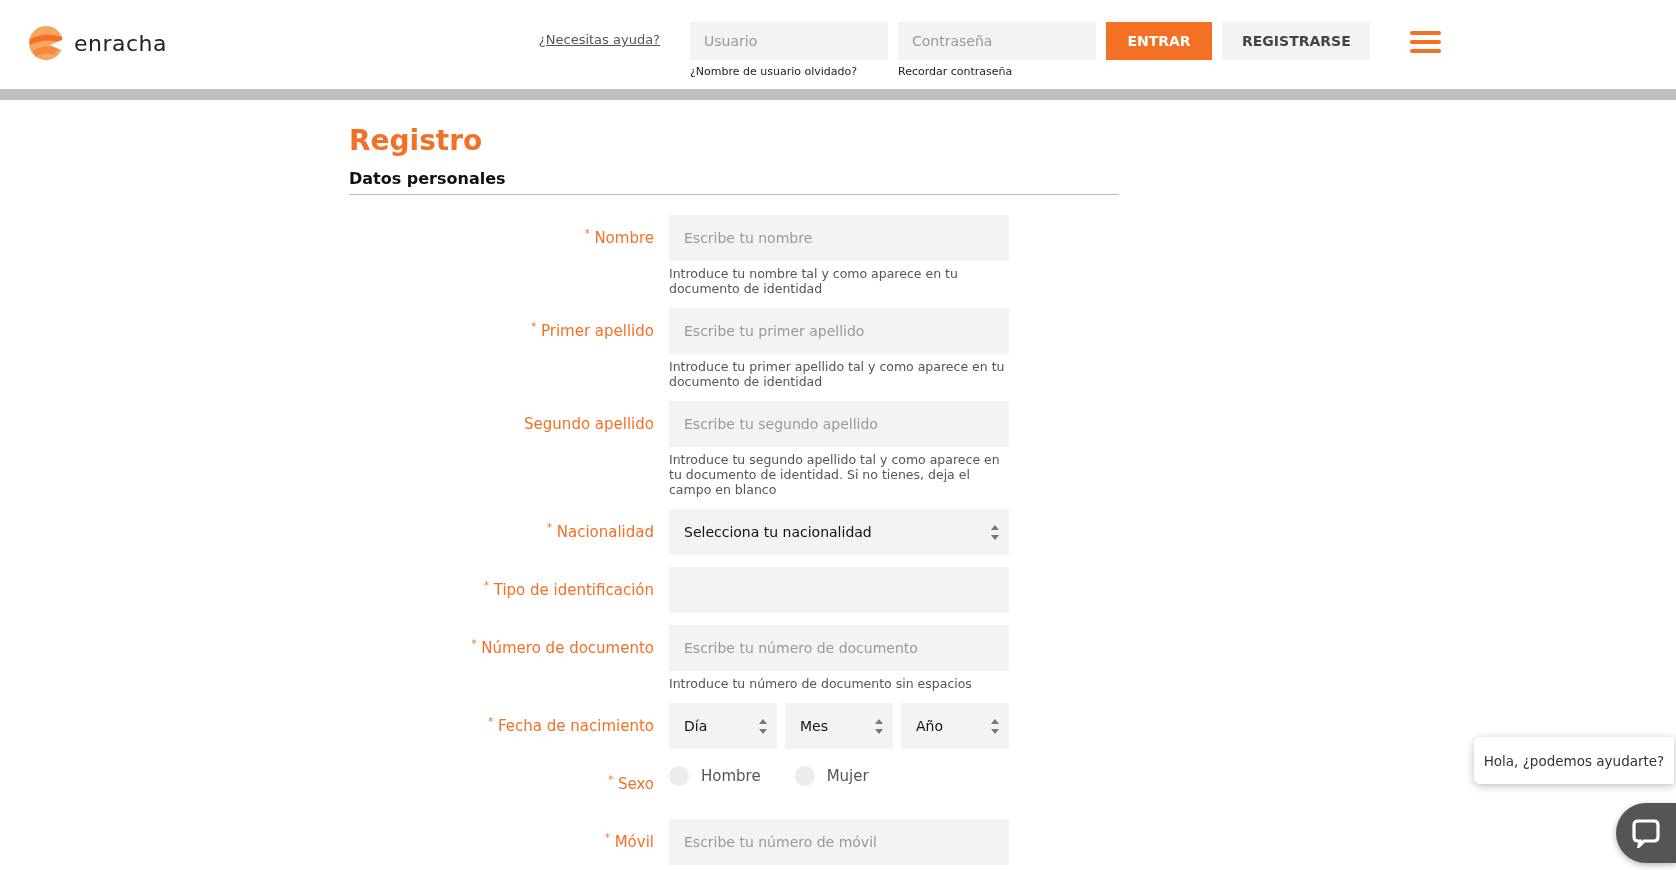  What do you see at coordinates (789, 41) in the screenshot?
I see `username-field: Usuario` at bounding box center [789, 41].